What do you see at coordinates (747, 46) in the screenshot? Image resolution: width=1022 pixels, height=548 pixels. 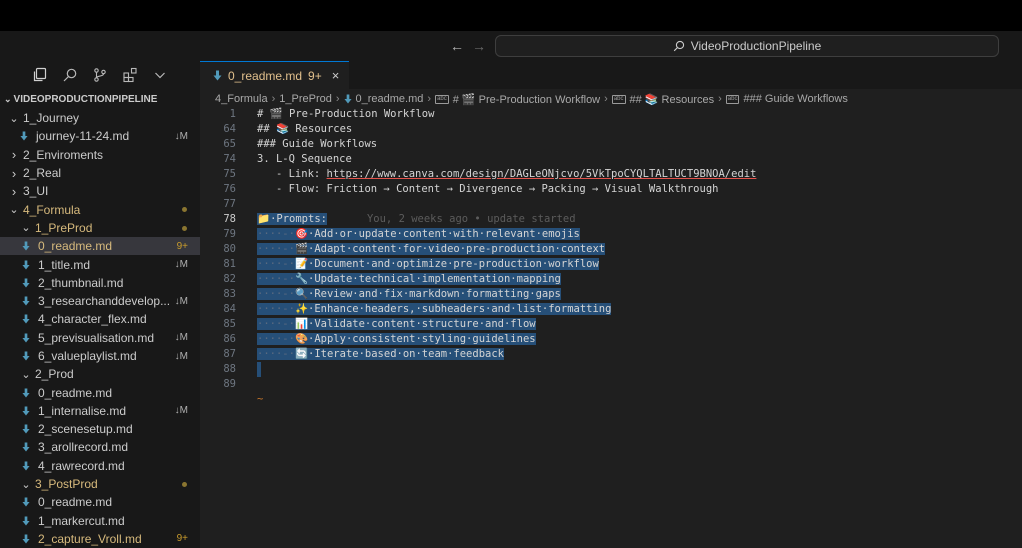 I see `command-center-search: VideoProductionPipeline` at bounding box center [747, 46].